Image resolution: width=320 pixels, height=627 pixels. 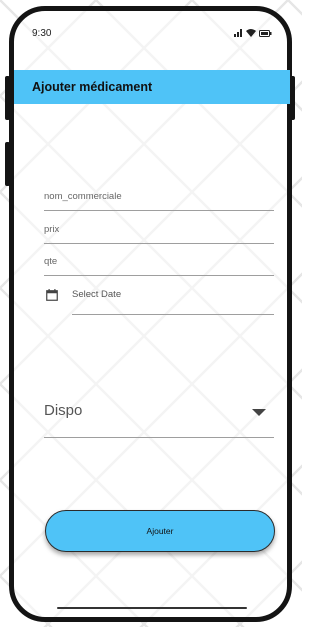 What do you see at coordinates (152, 33) in the screenshot?
I see `status-bar: 9:30` at bounding box center [152, 33].